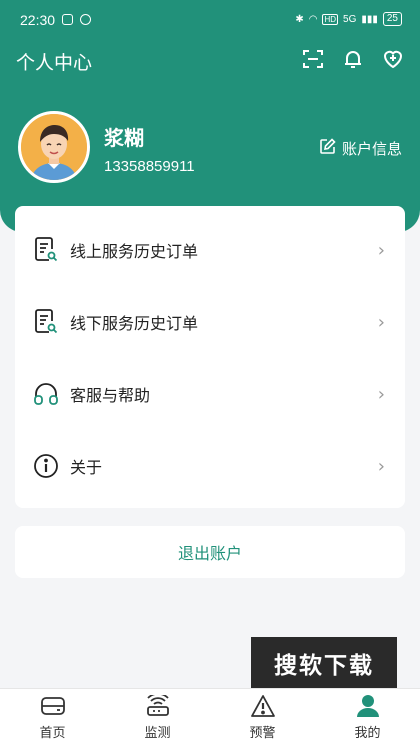  What do you see at coordinates (299, 19) in the screenshot?
I see `bluetooth-icon: ✱` at bounding box center [299, 19].